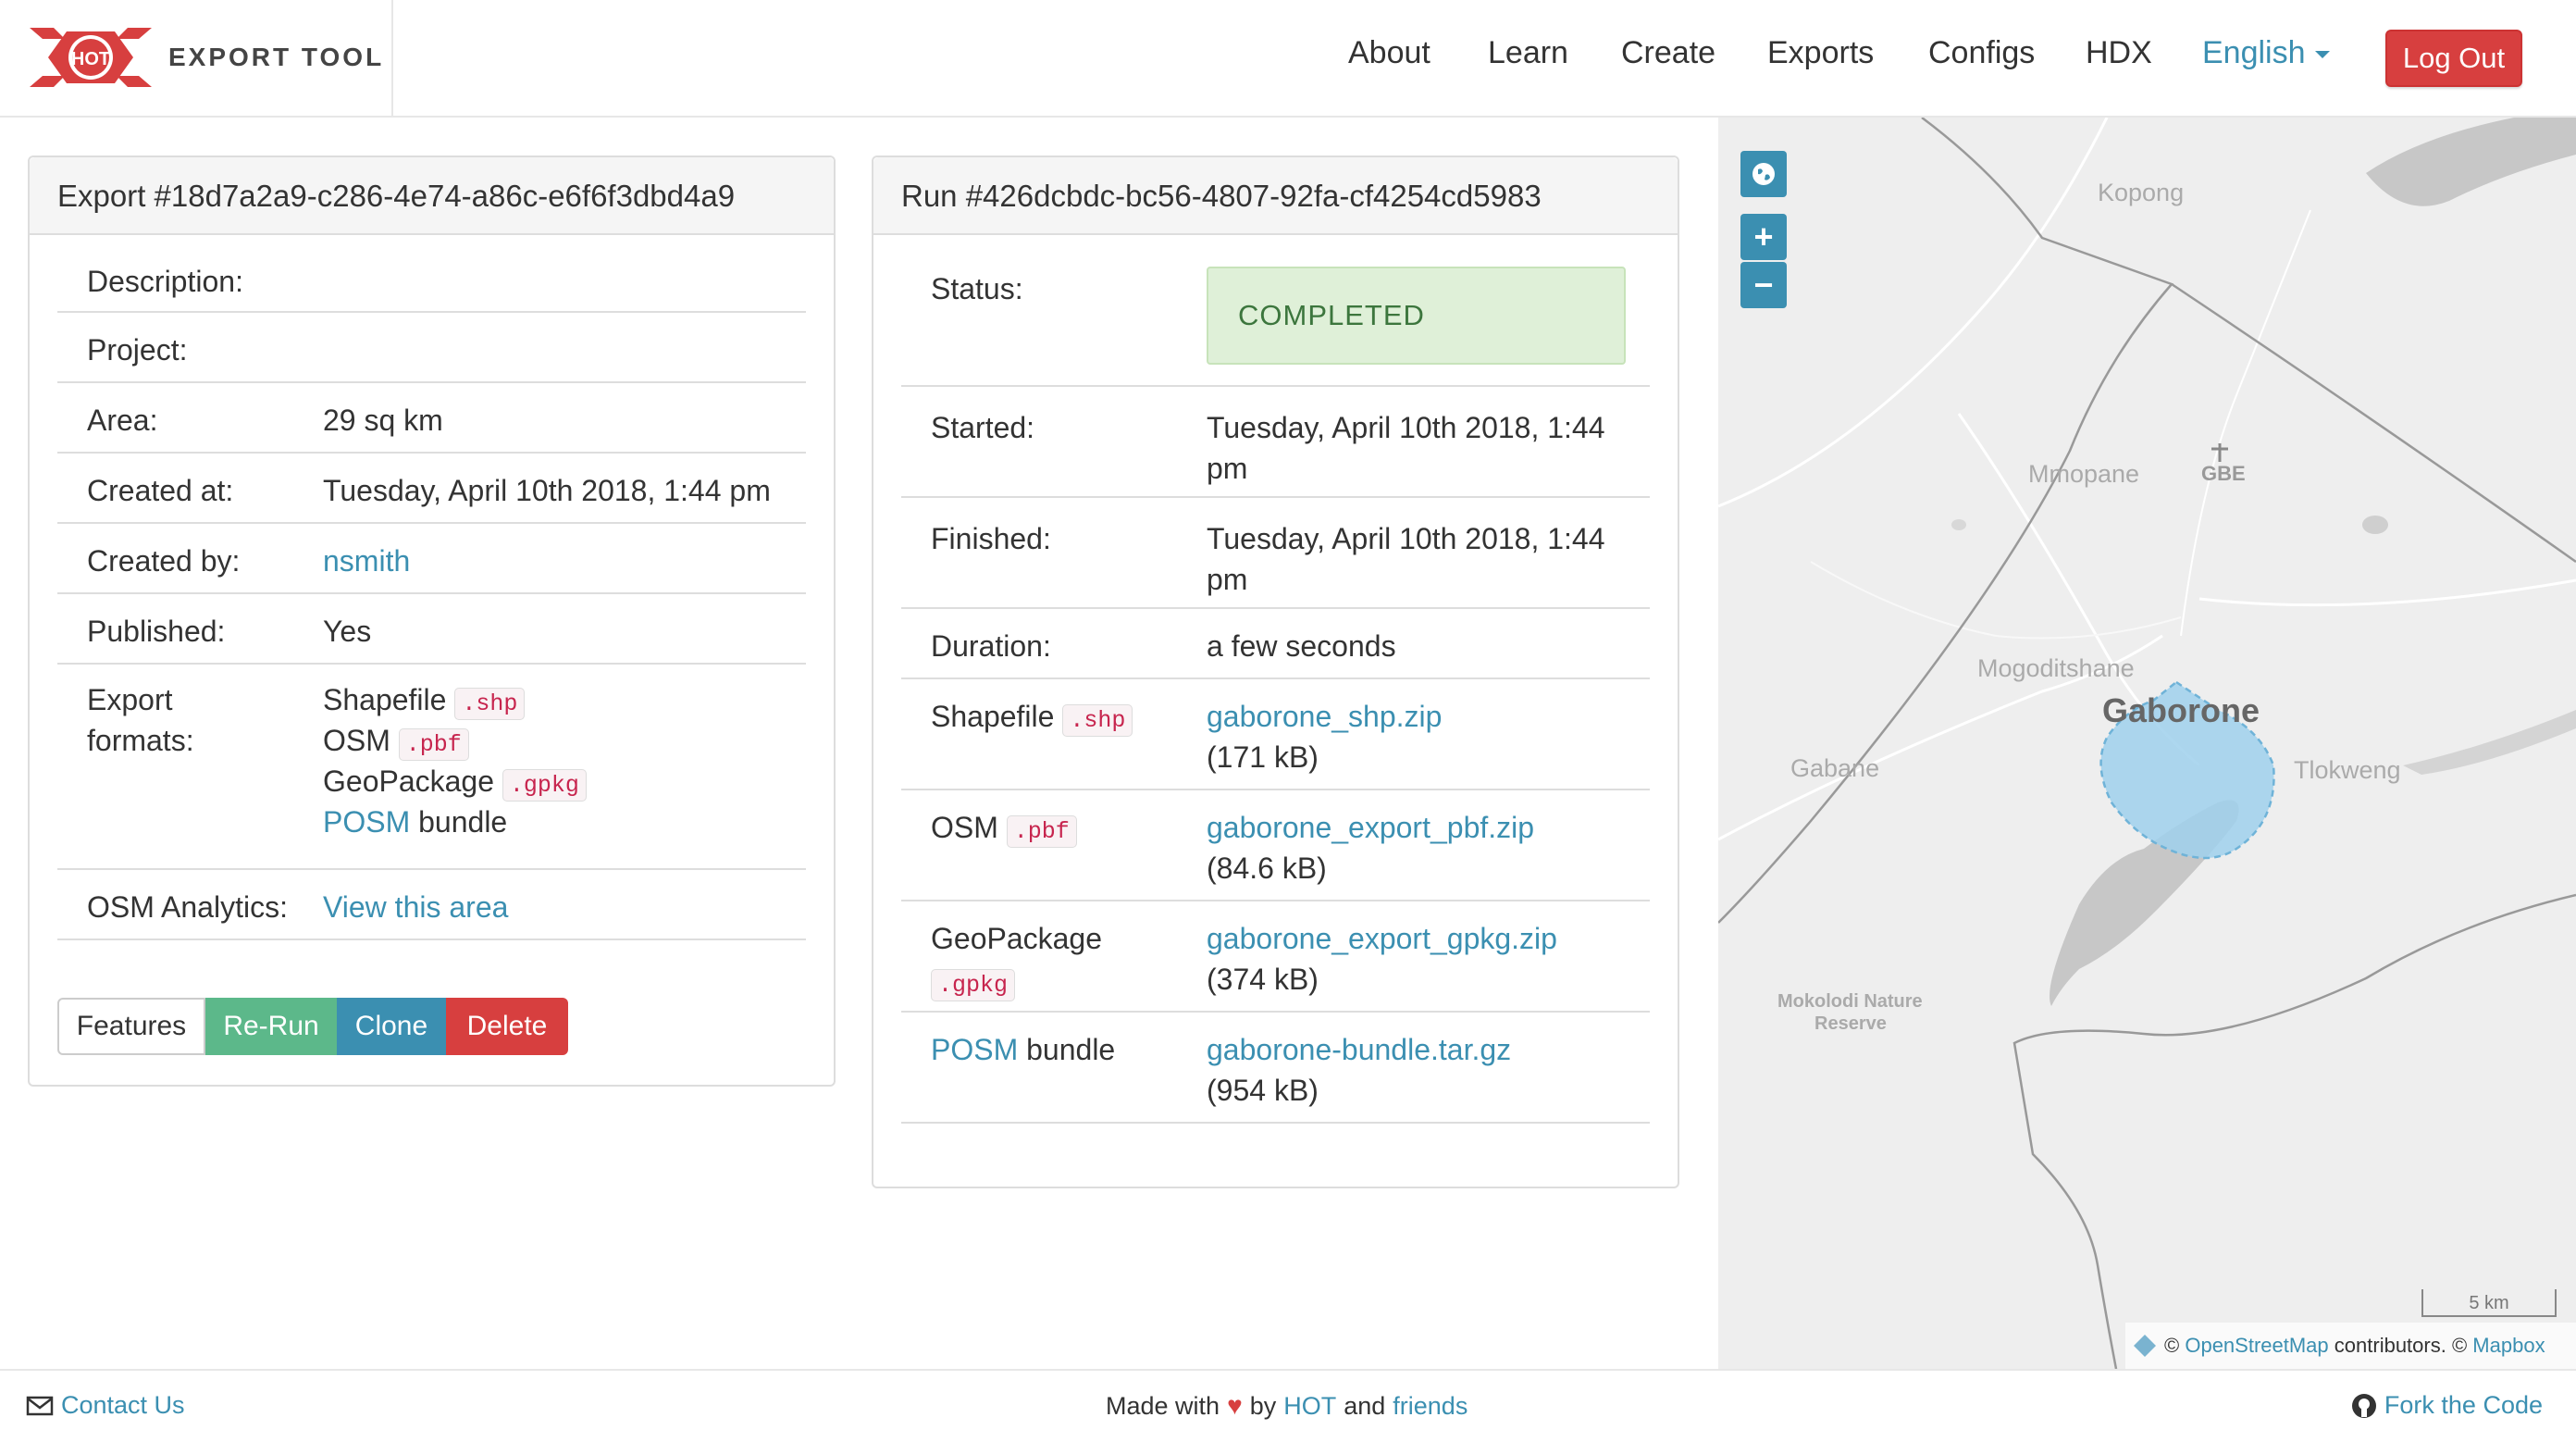 This screenshot has height=1442, width=2576. Describe the element at coordinates (964, 827) in the screenshot. I see `file-format-name: OSM` at that location.